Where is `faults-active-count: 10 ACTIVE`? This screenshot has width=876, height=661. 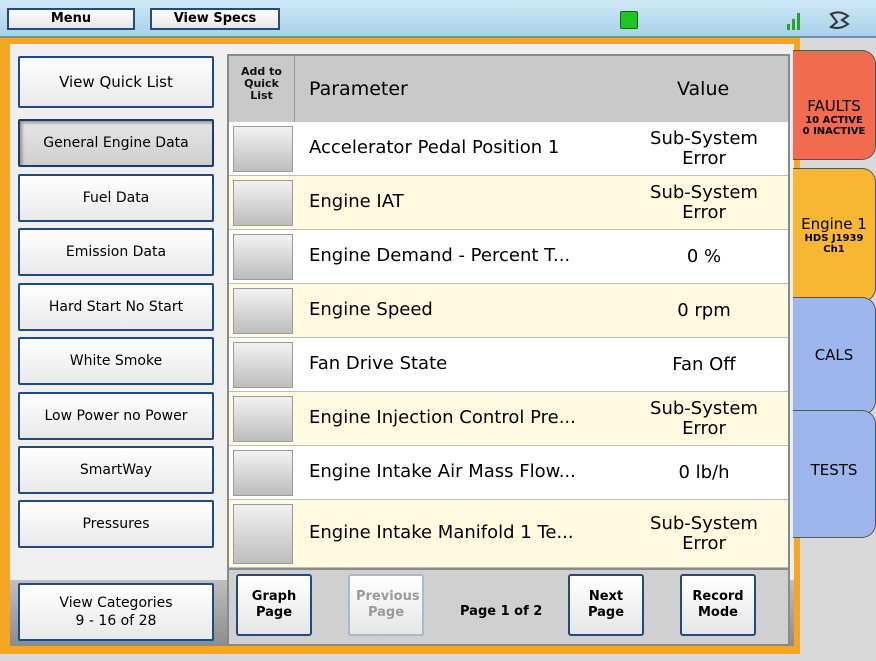 faults-active-count: 10 ACTIVE is located at coordinates (834, 120).